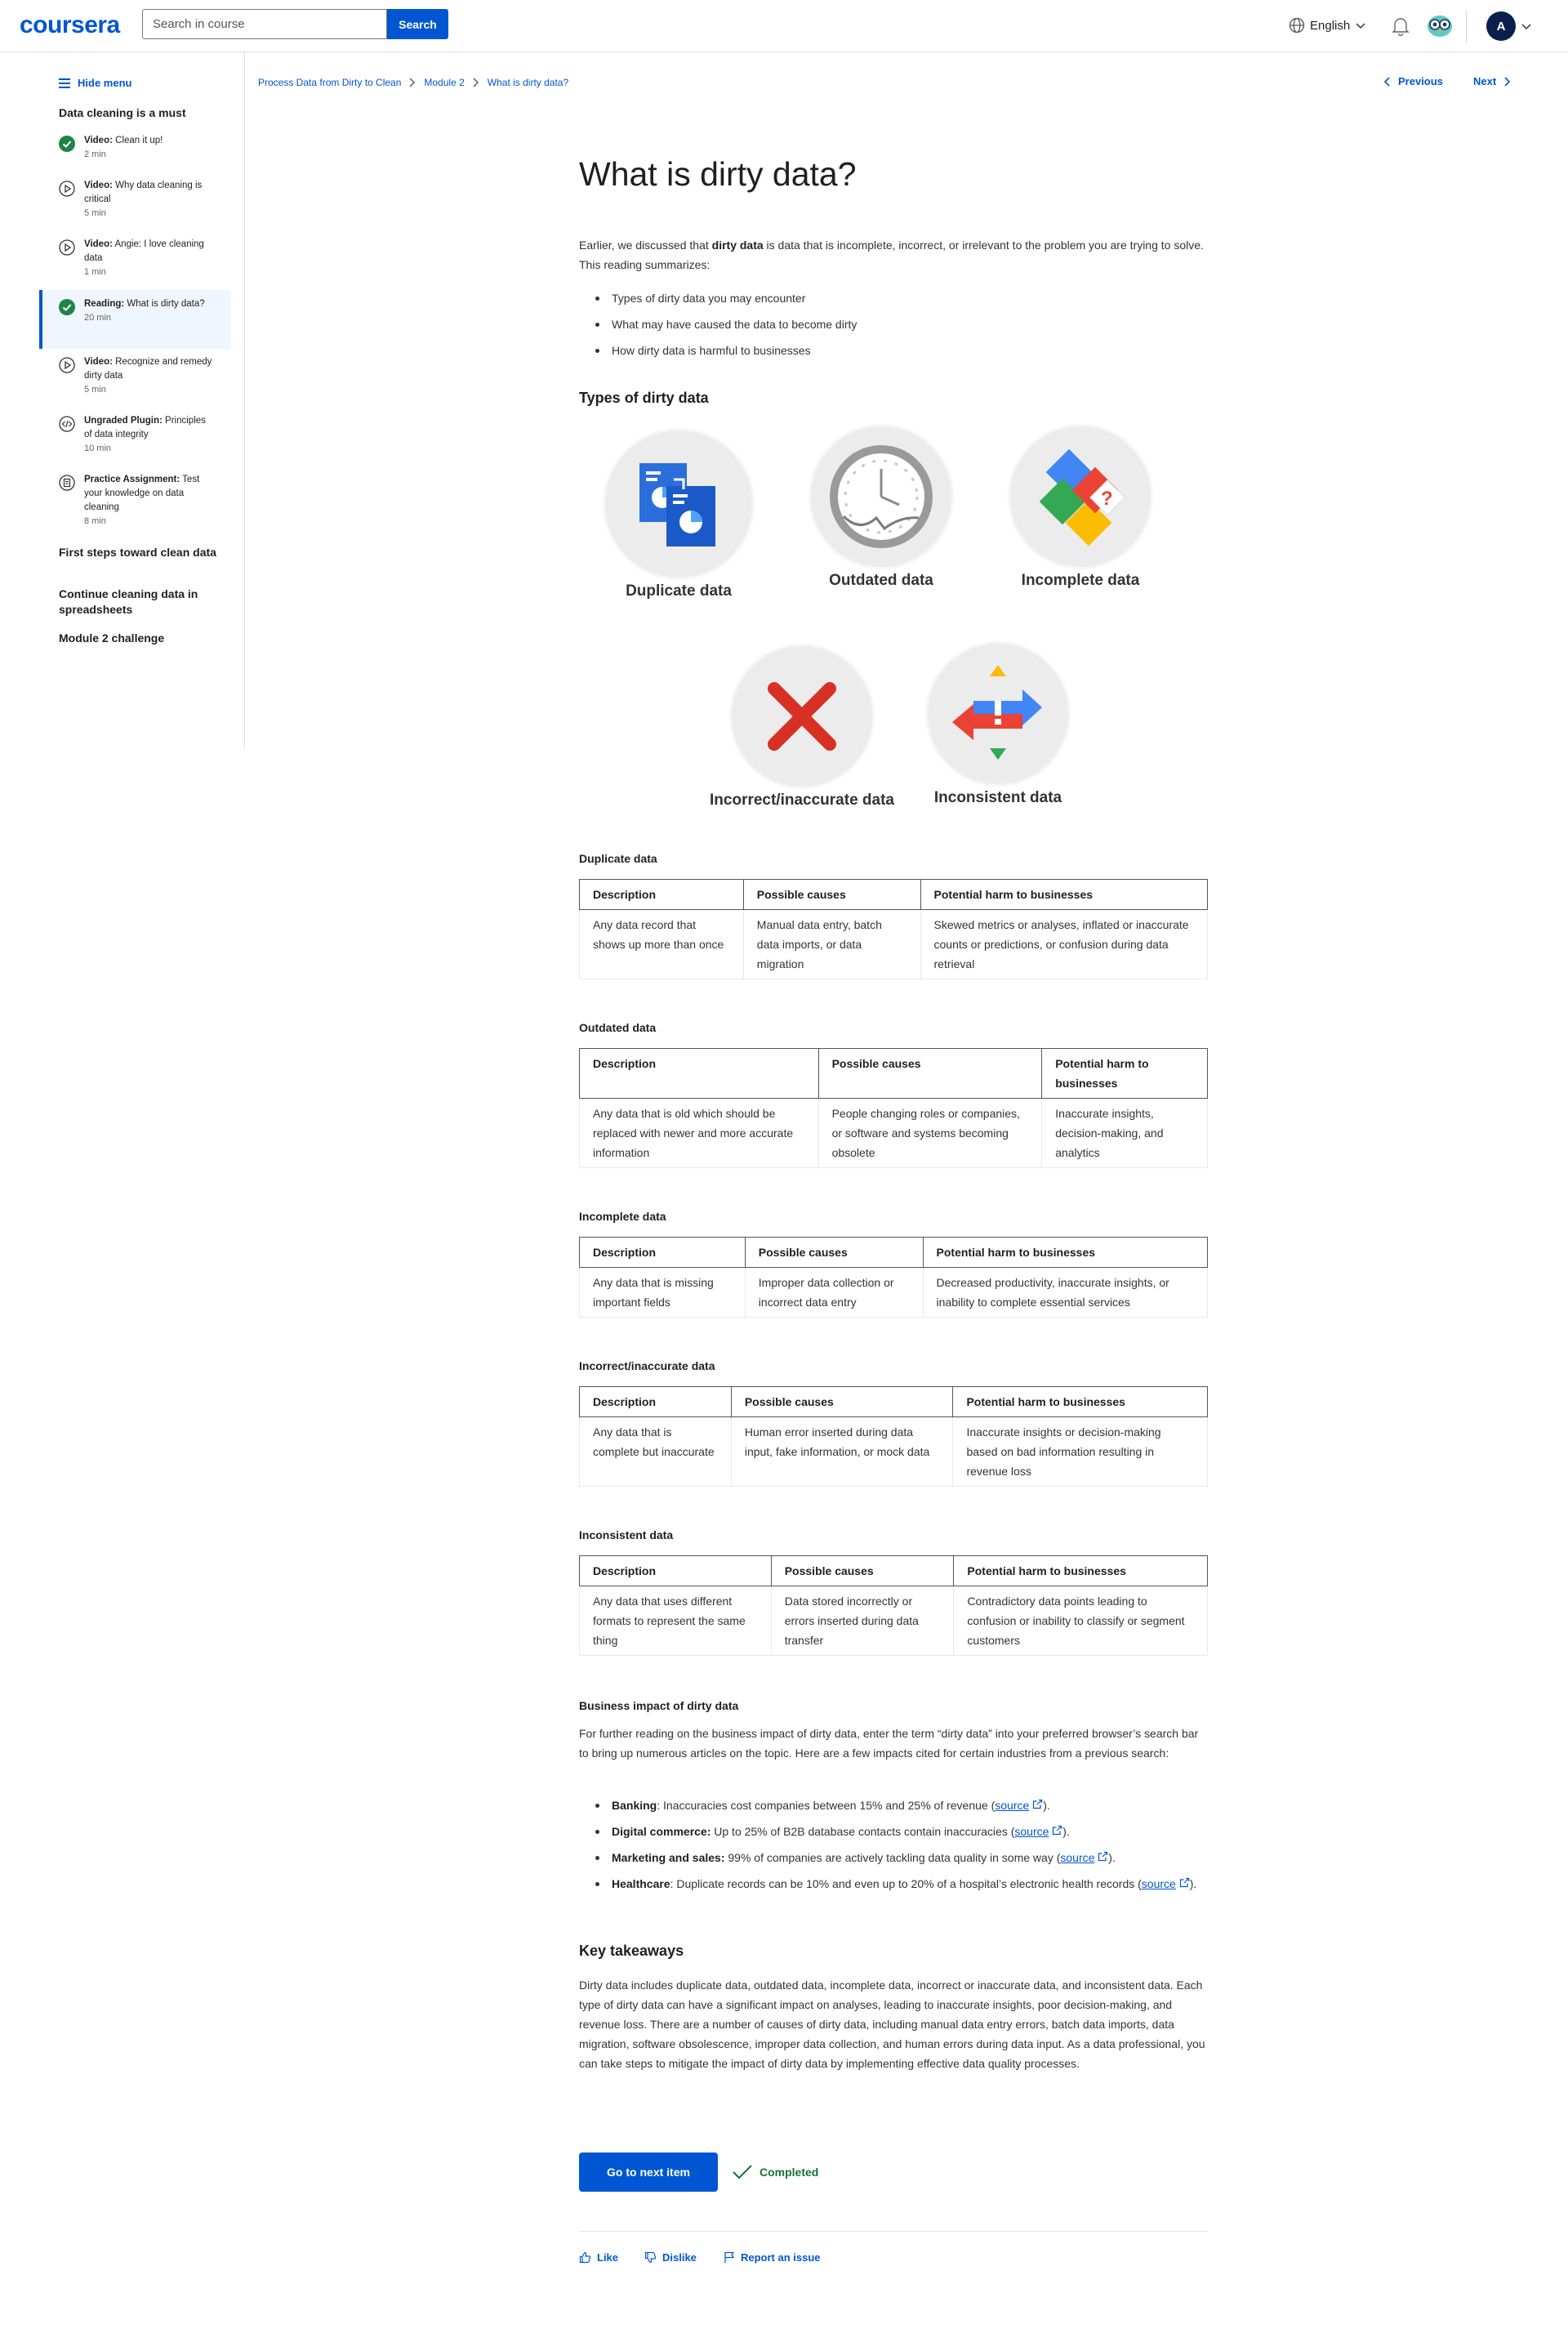  What do you see at coordinates (528, 82) in the screenshot?
I see `breadcrumb-current: What is dirty data?` at bounding box center [528, 82].